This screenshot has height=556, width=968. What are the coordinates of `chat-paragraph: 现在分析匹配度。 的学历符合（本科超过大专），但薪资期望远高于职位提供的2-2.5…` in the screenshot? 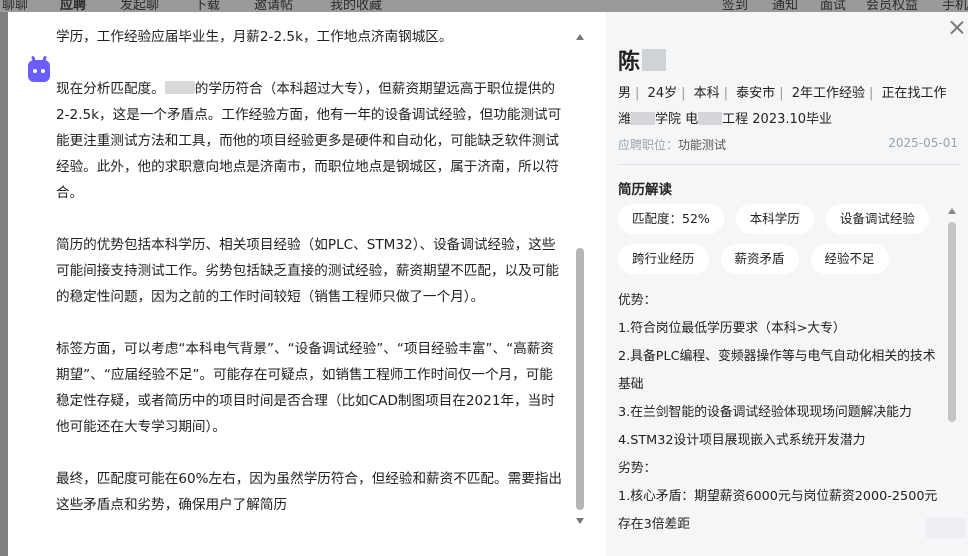 It's located at (309, 141).